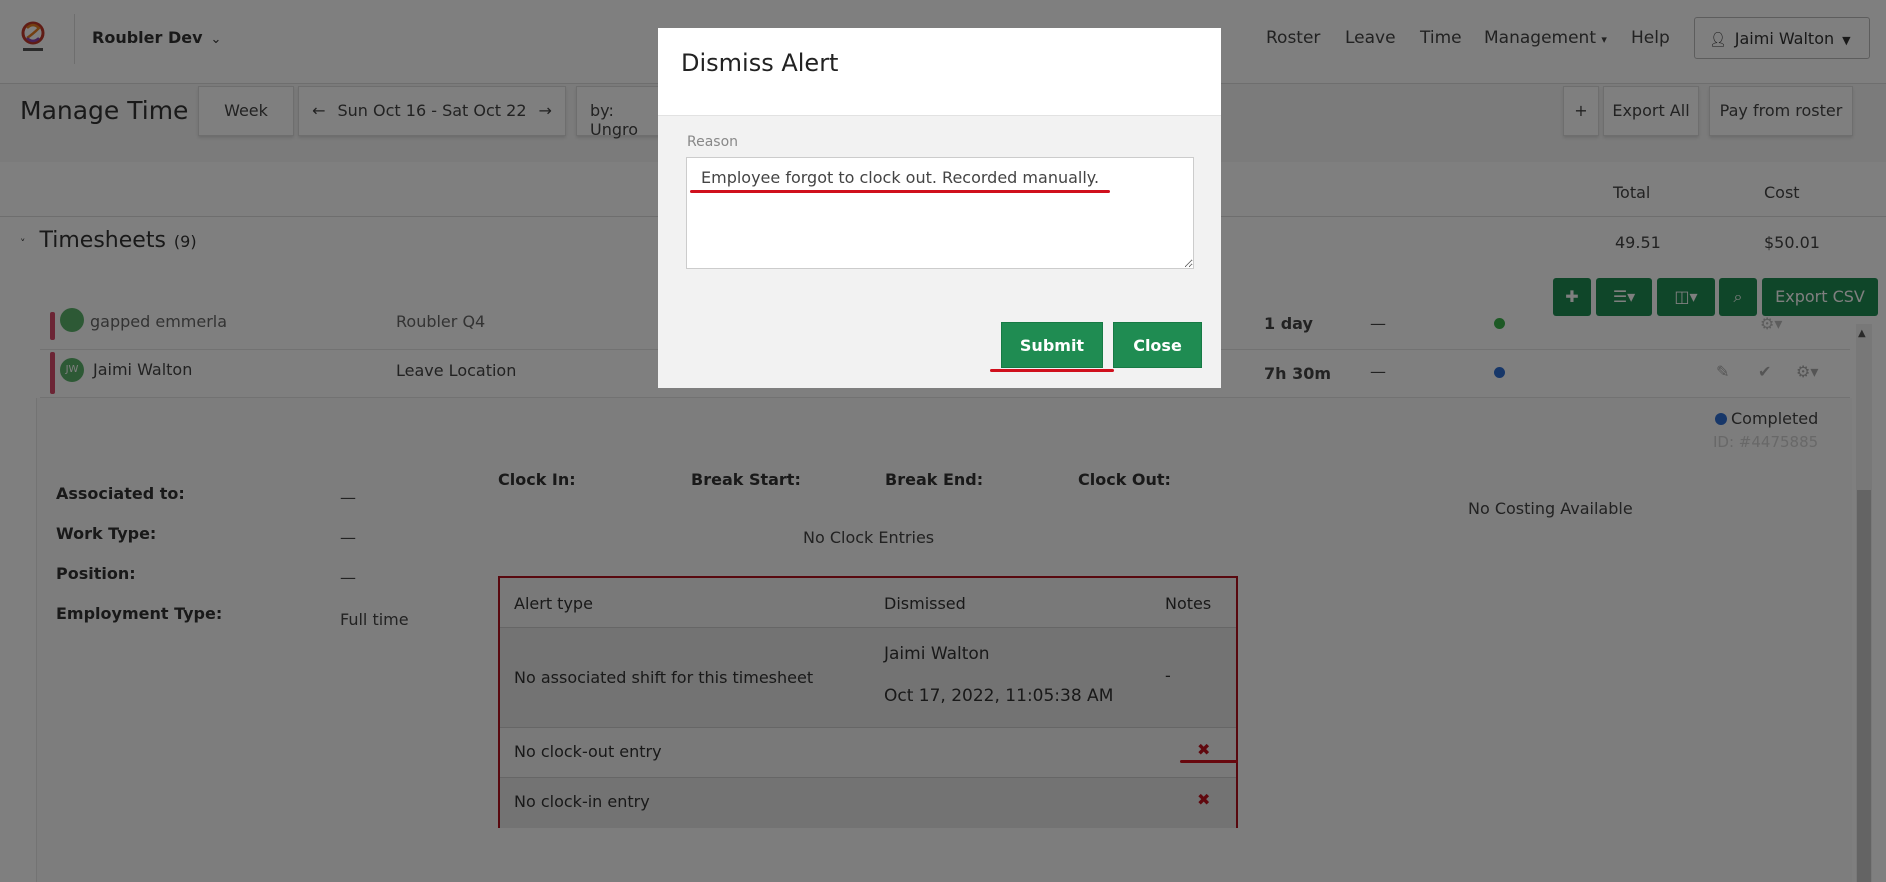 This screenshot has height=882, width=1886. Describe the element at coordinates (1157, 345) in the screenshot. I see `close-button: Close` at that location.